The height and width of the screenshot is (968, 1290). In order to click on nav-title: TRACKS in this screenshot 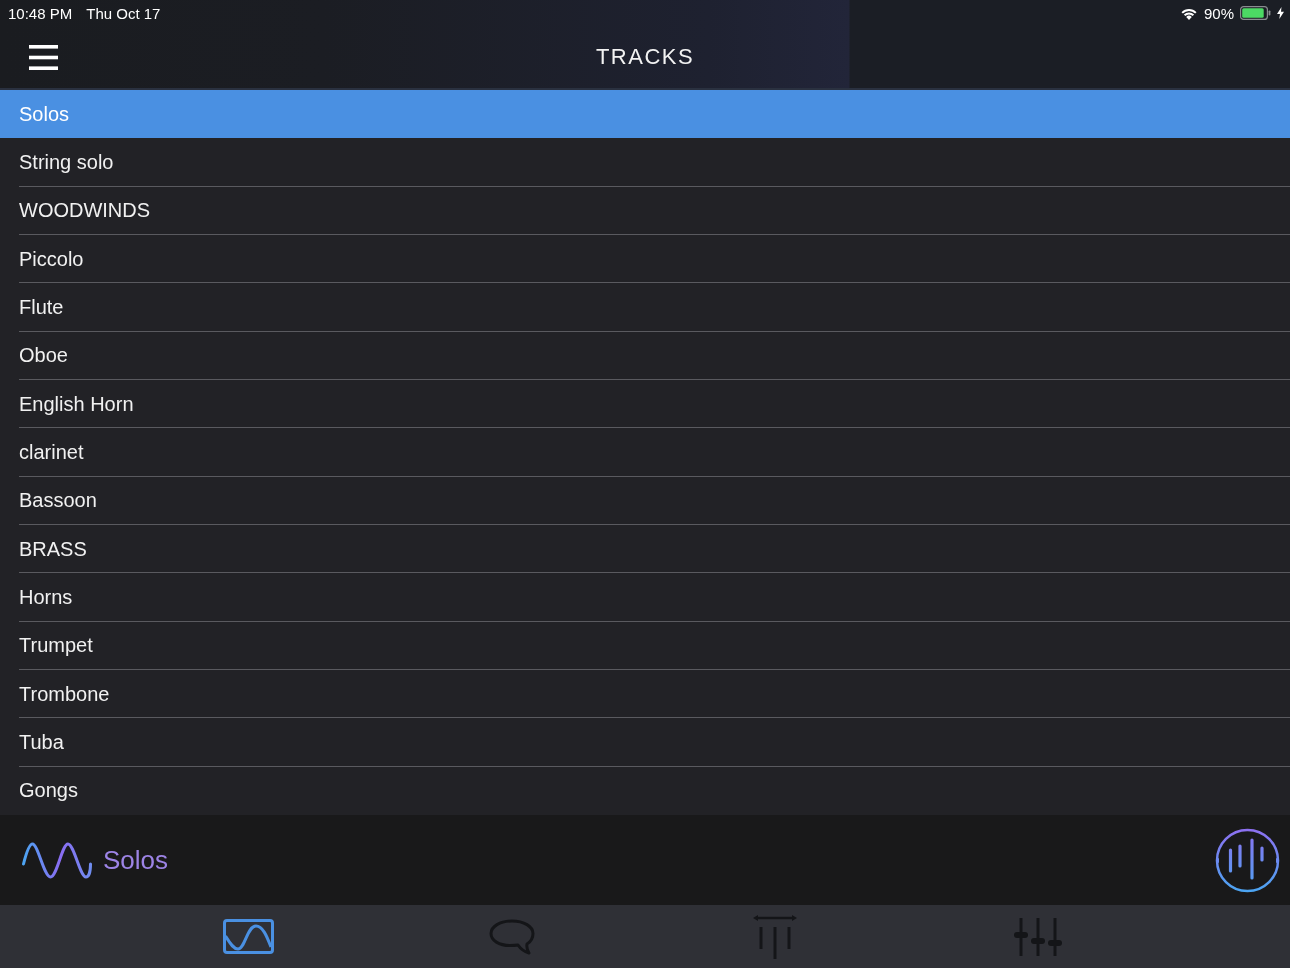, I will do `click(645, 57)`.